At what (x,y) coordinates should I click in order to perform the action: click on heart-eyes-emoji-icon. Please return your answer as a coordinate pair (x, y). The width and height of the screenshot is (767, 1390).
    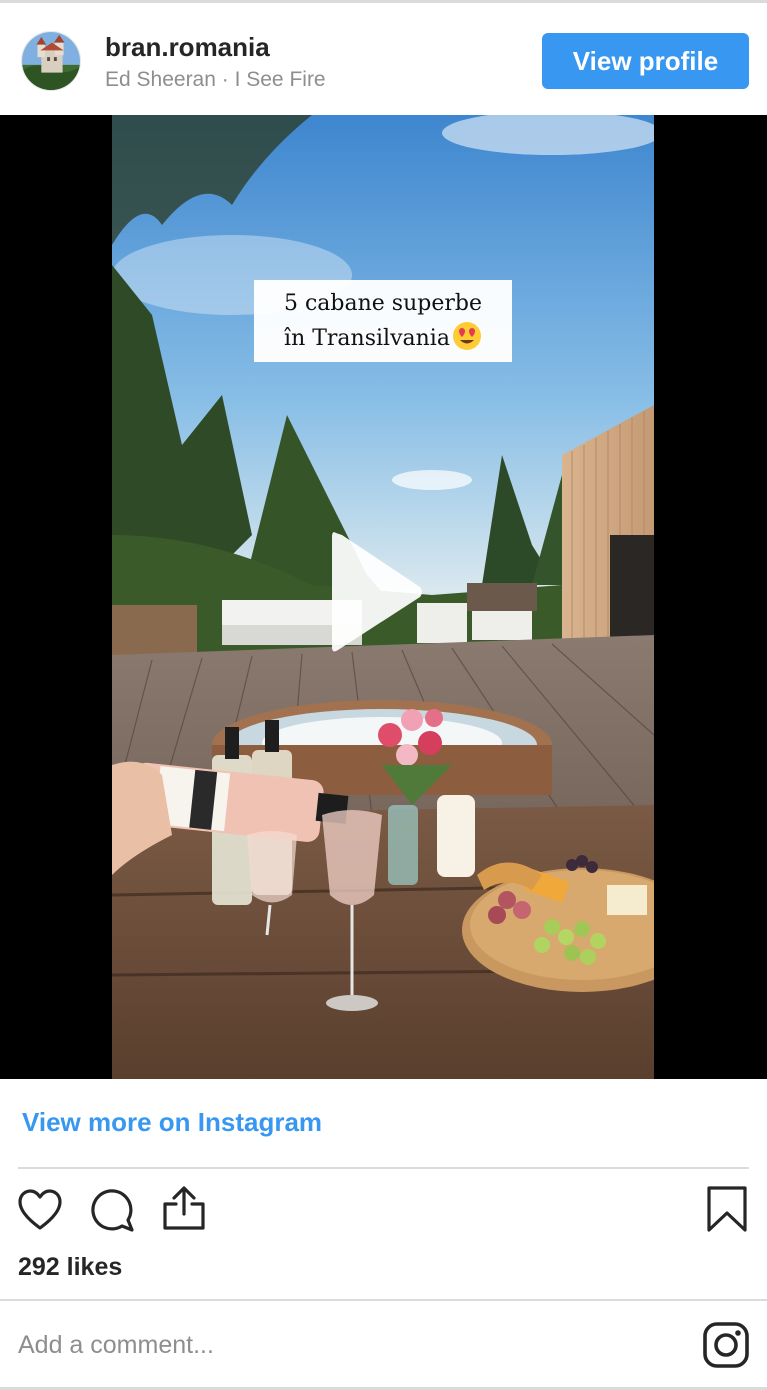
    Looking at the image, I should click on (467, 336).